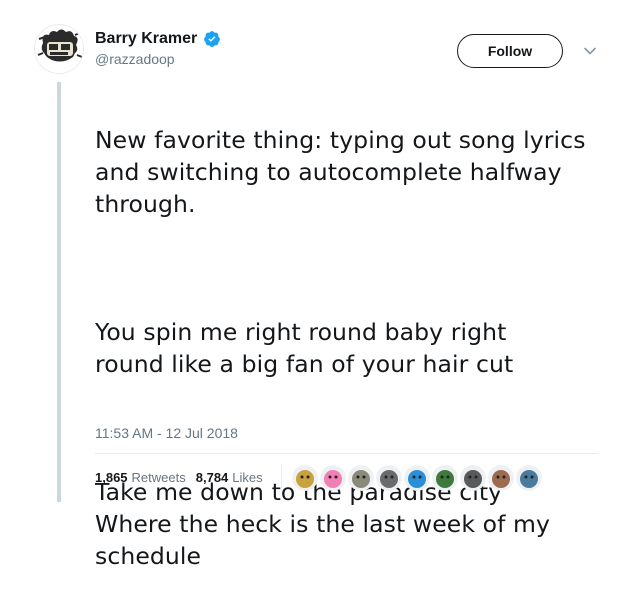 The image size is (637, 604). I want to click on thread-line, so click(59, 292).